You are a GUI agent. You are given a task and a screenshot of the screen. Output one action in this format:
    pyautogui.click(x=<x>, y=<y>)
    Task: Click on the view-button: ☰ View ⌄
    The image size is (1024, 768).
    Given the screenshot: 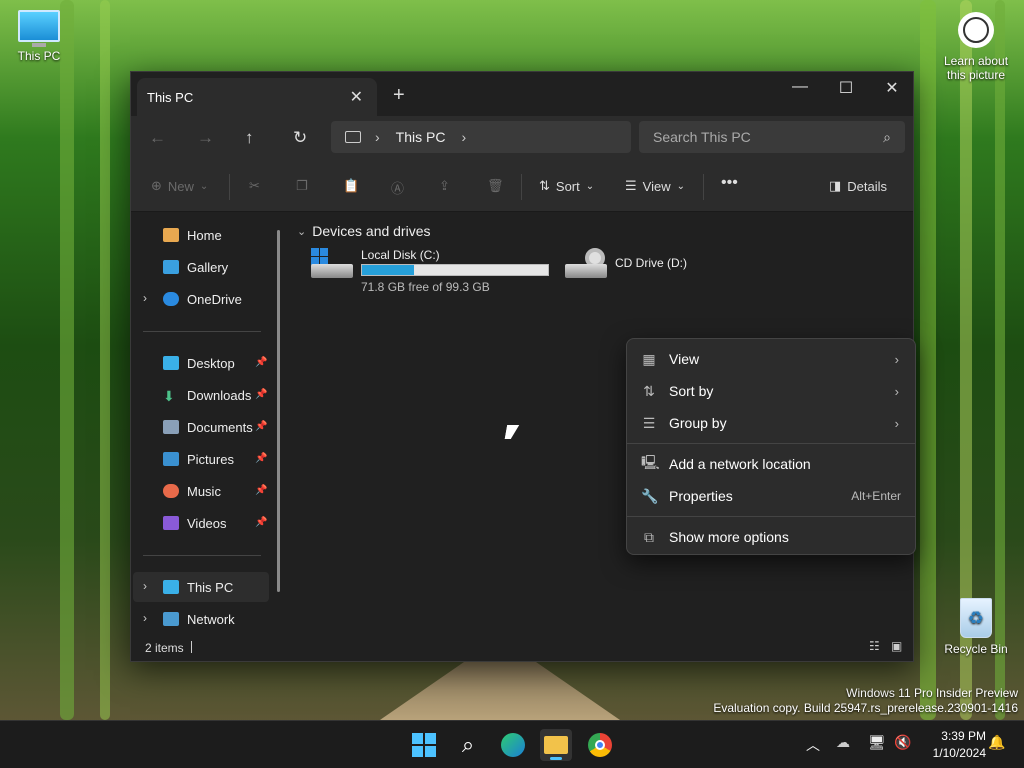 What is the action you would take?
    pyautogui.click(x=655, y=186)
    